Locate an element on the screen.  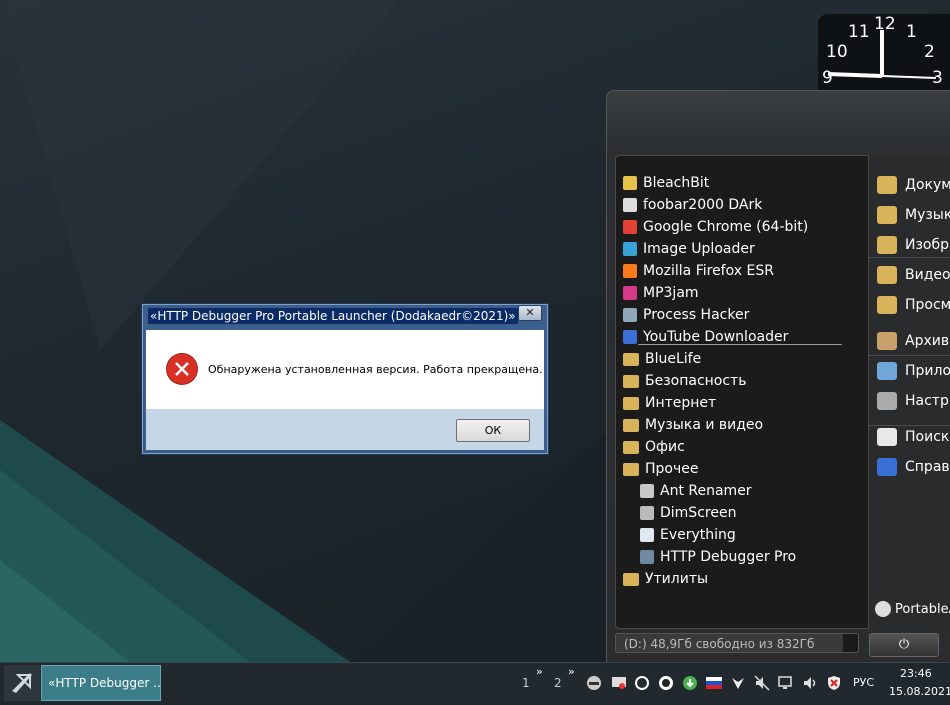
tray-app-icon is located at coordinates (594, 683).